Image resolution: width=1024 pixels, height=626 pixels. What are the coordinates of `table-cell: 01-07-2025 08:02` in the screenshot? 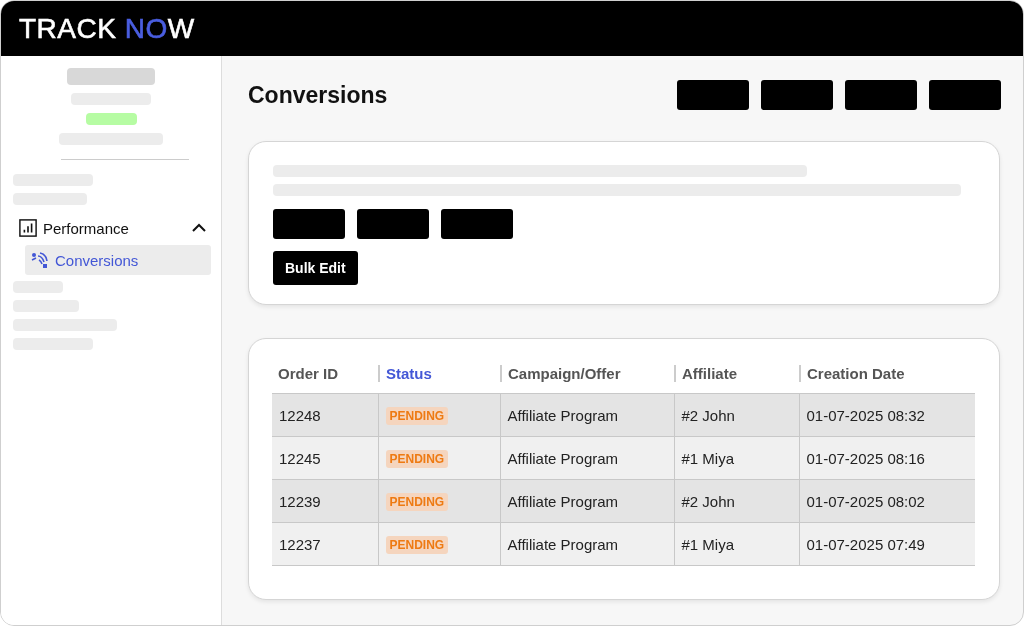 It's located at (887, 501).